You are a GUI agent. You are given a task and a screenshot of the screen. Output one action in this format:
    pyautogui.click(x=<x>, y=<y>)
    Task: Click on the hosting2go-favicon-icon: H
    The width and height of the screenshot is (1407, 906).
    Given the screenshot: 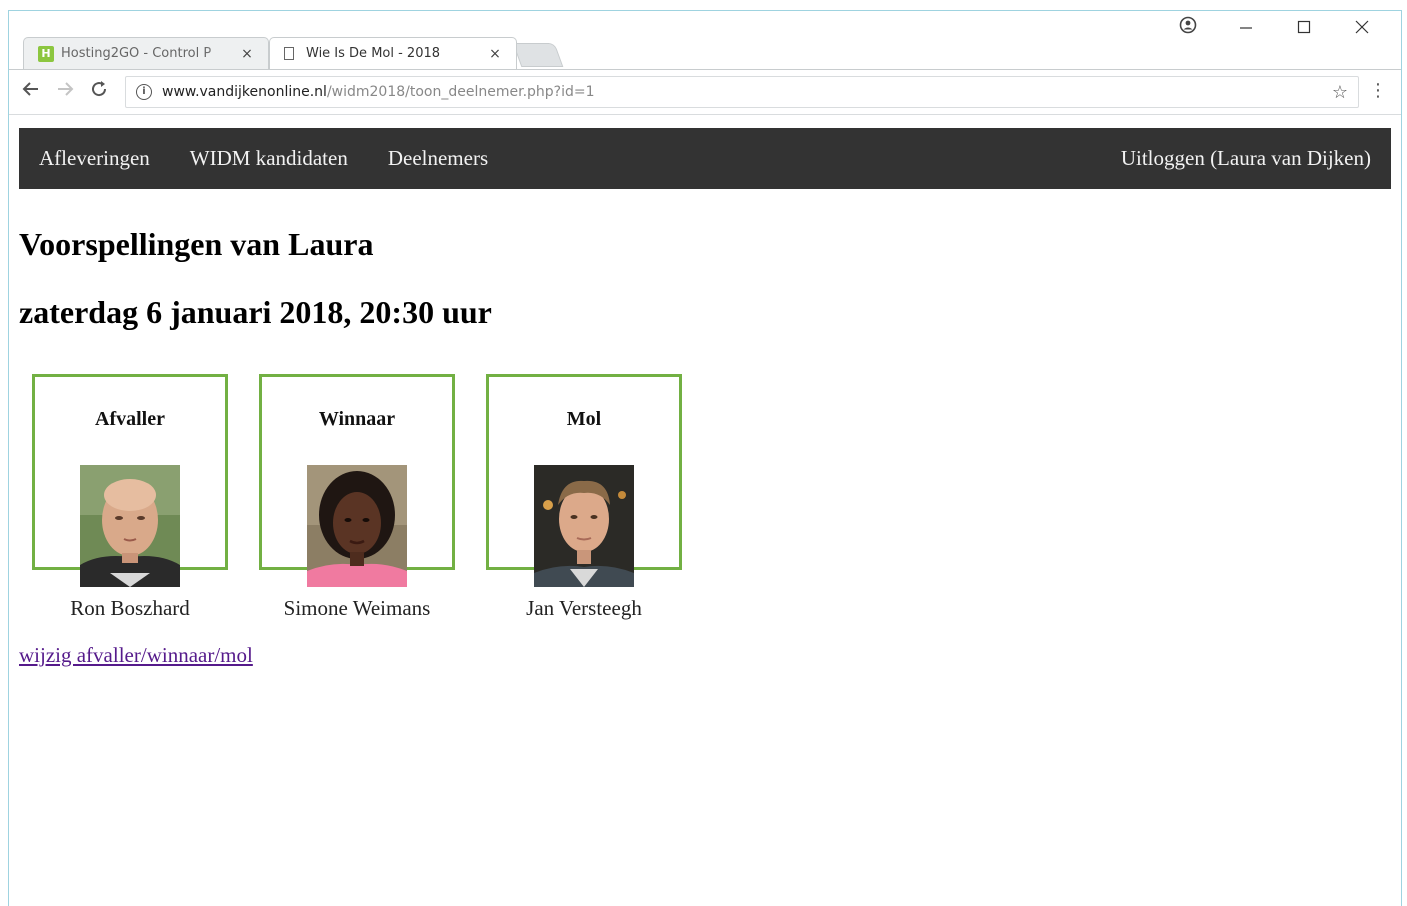 What is the action you would take?
    pyautogui.click(x=46, y=53)
    